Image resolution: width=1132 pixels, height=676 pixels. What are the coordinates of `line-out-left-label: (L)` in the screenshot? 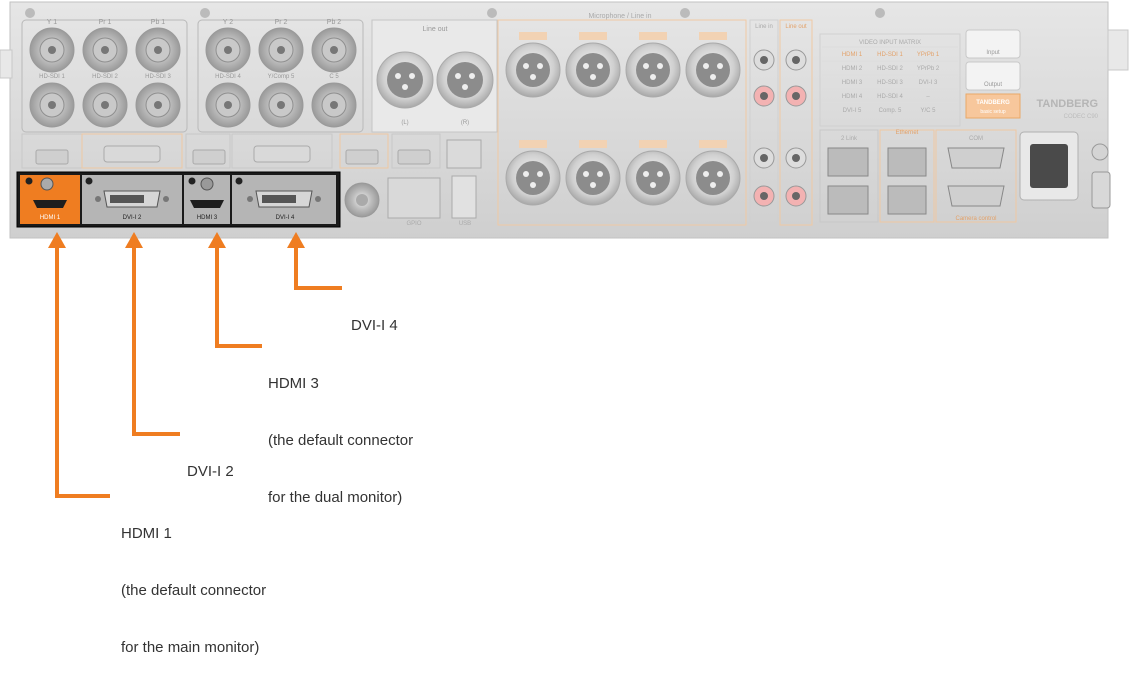 It's located at (404, 123).